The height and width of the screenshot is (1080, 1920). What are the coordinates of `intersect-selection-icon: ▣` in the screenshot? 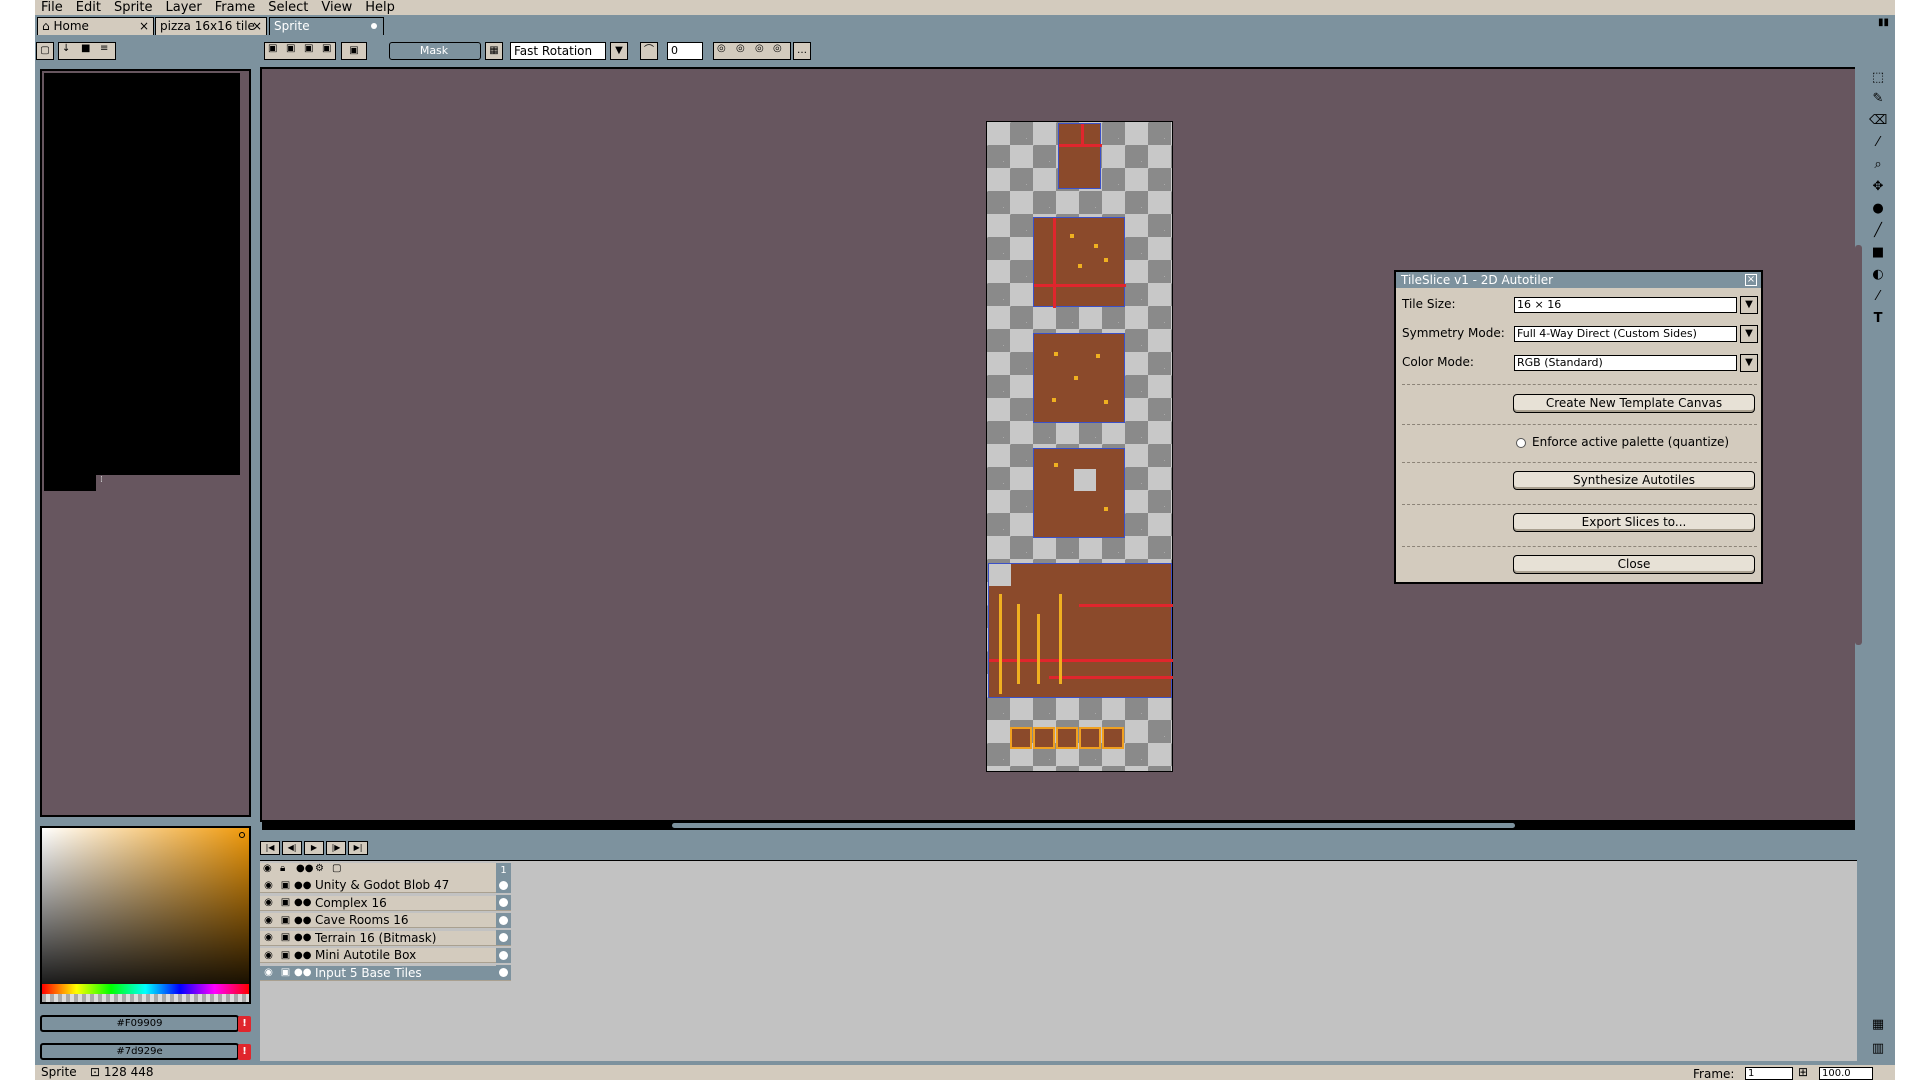 It's located at (326, 48).